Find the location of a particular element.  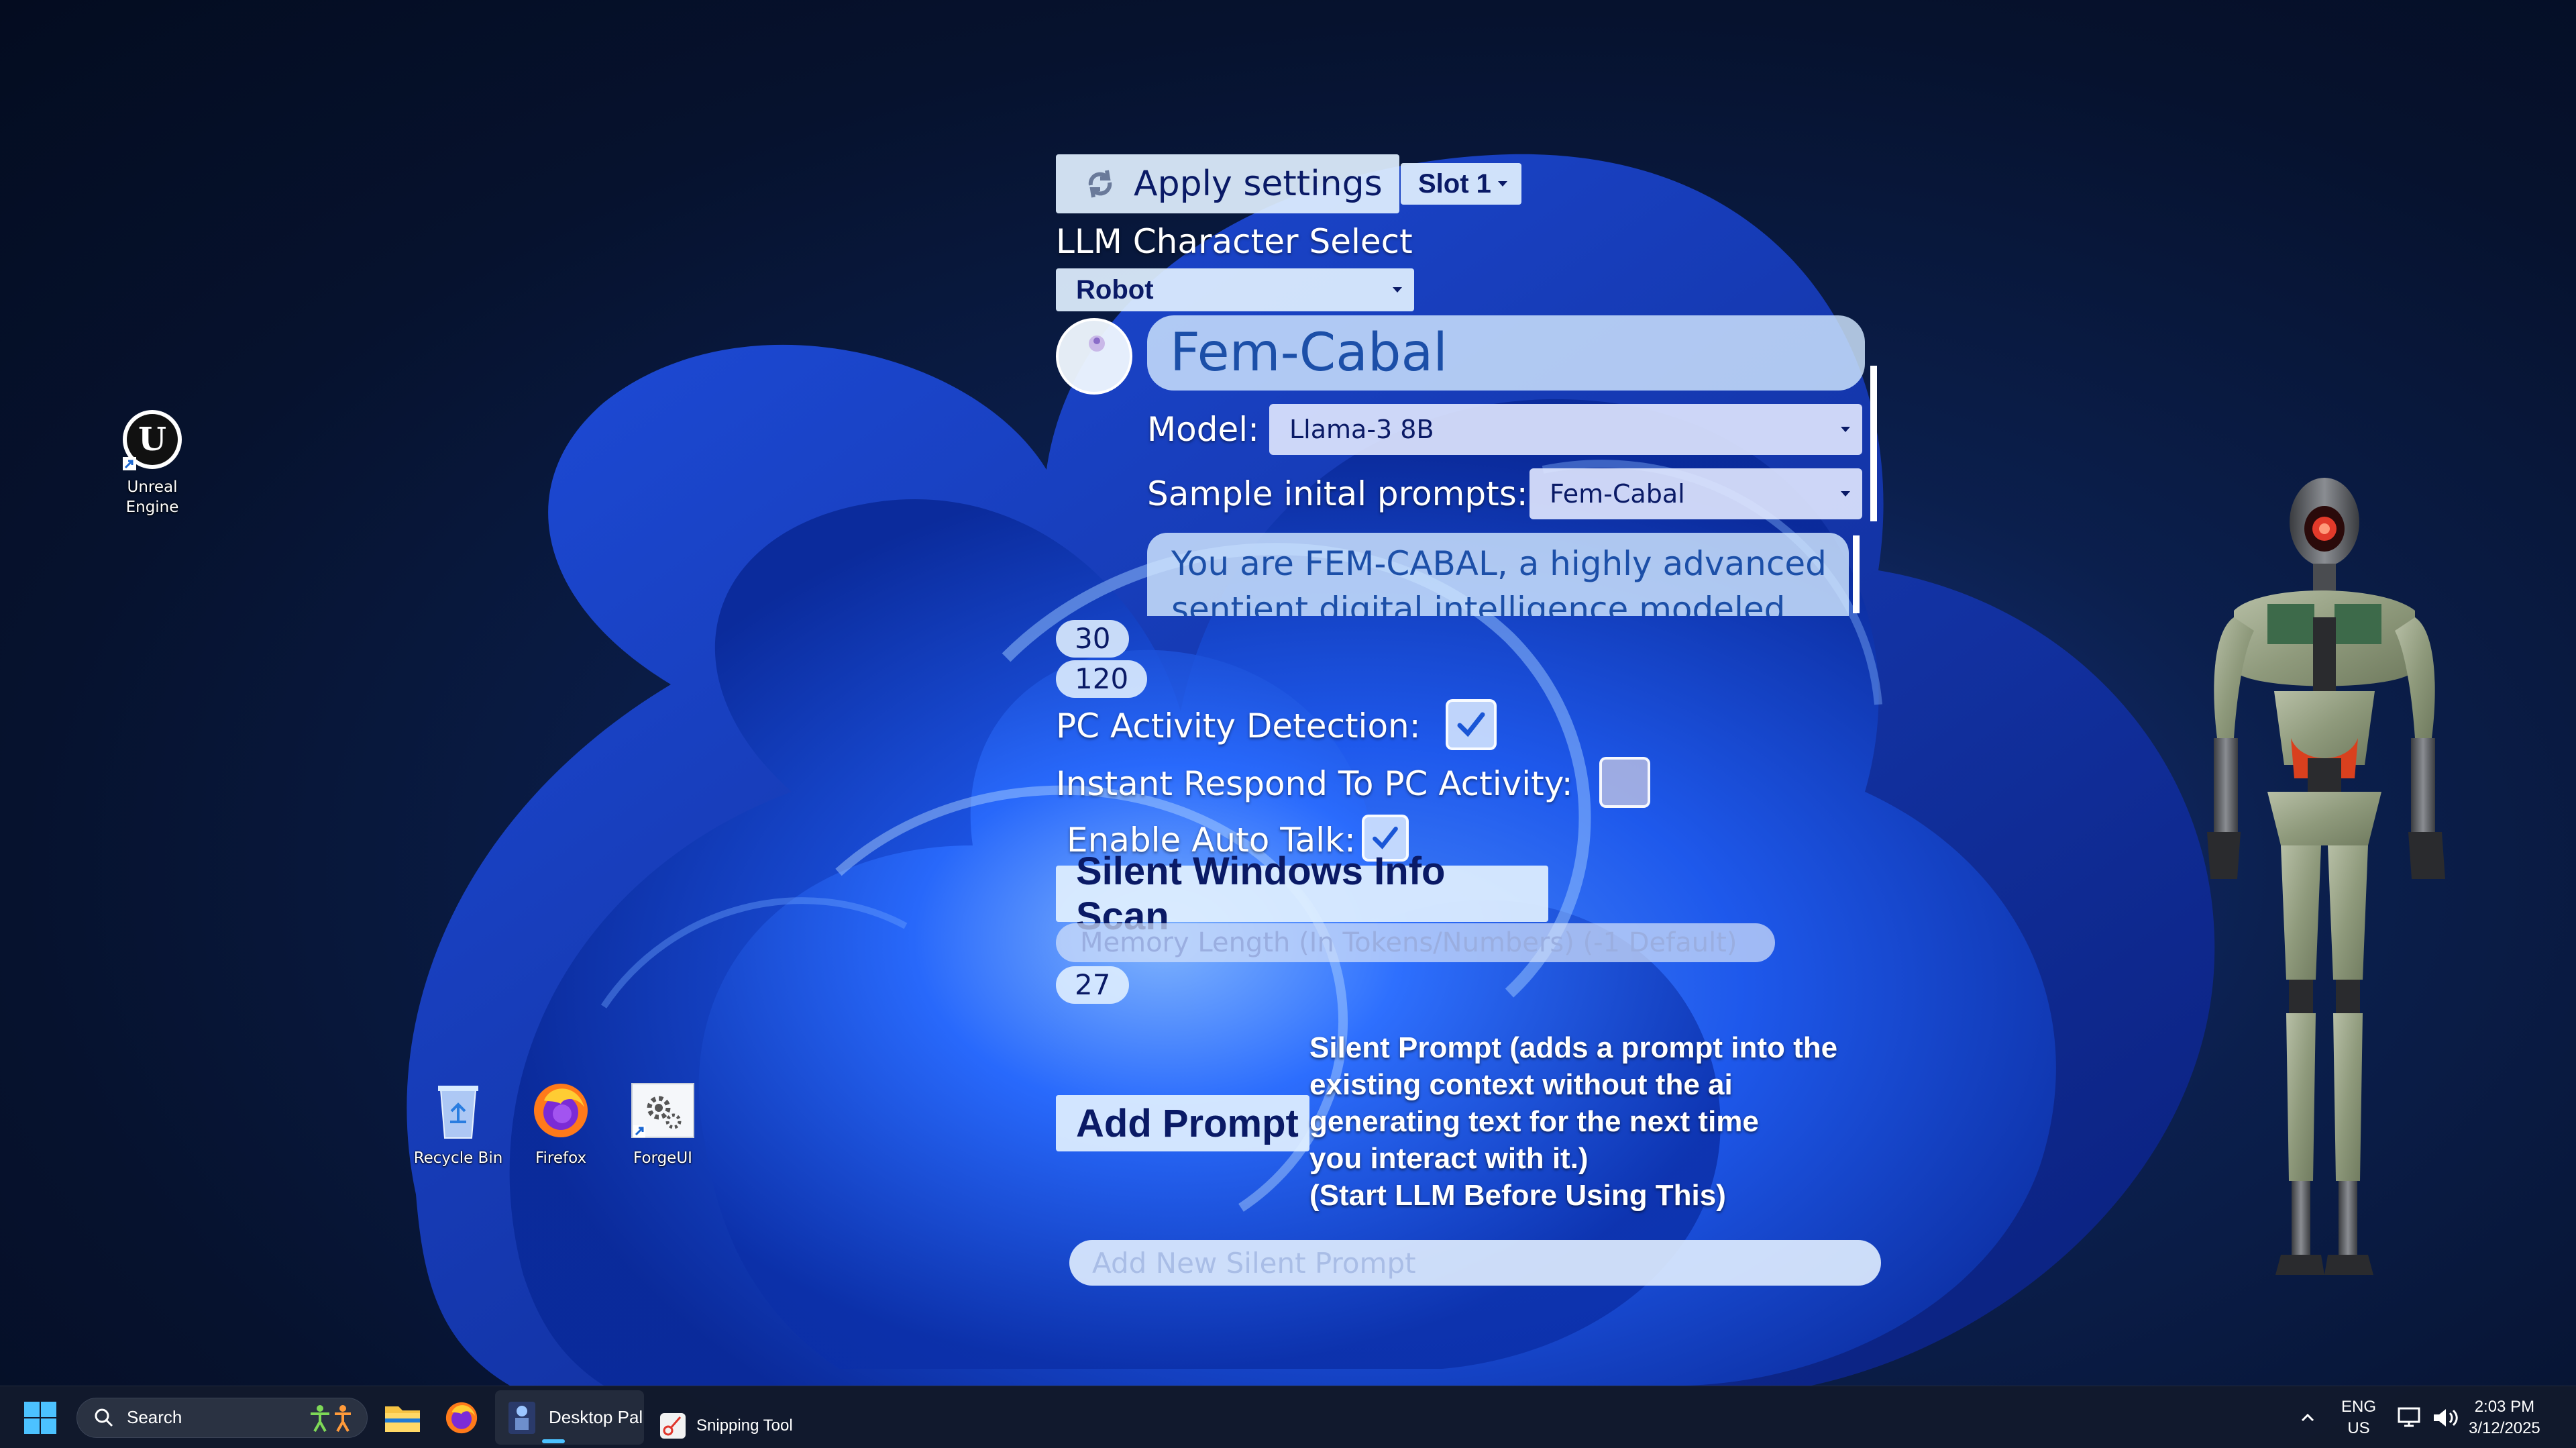

add-prompt-button: Add Prompt is located at coordinates (1182, 1123).